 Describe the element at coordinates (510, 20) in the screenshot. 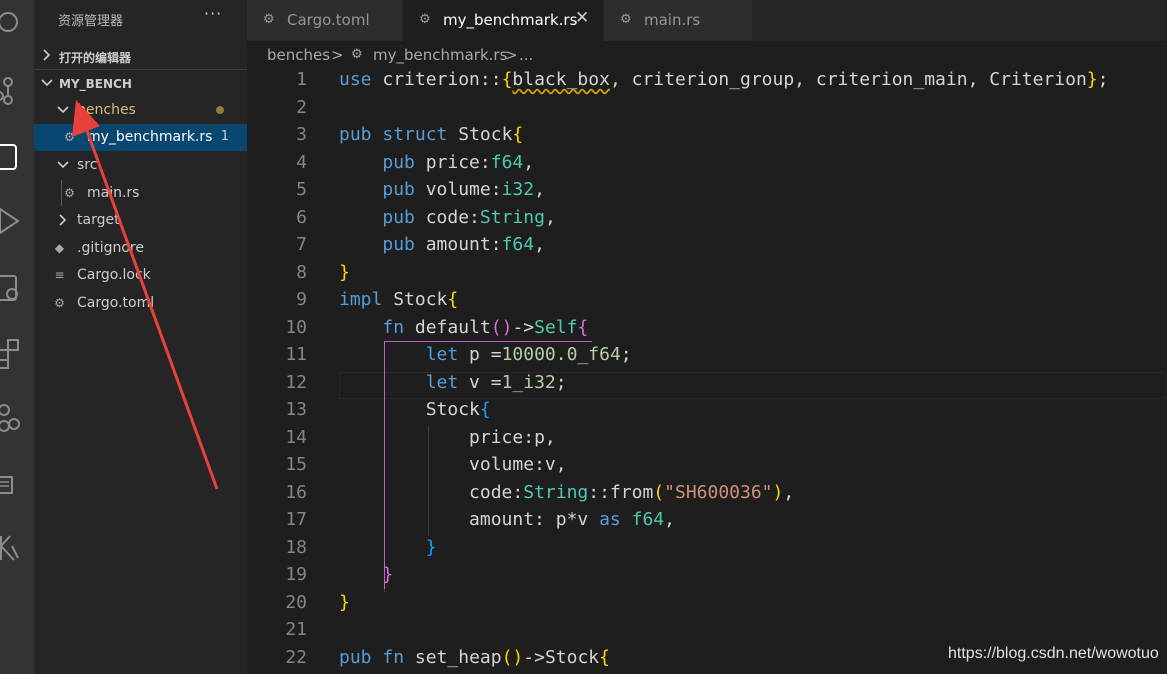

I see `tab-label: my_benchmark.rs` at that location.